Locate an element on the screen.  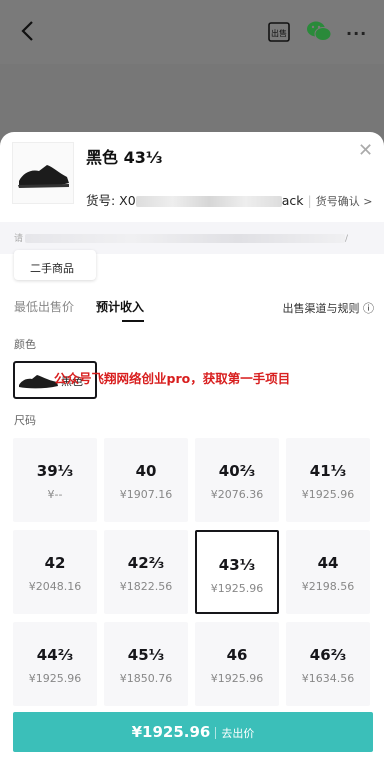
bid-action-label: 去出价 is located at coordinates (238, 733).